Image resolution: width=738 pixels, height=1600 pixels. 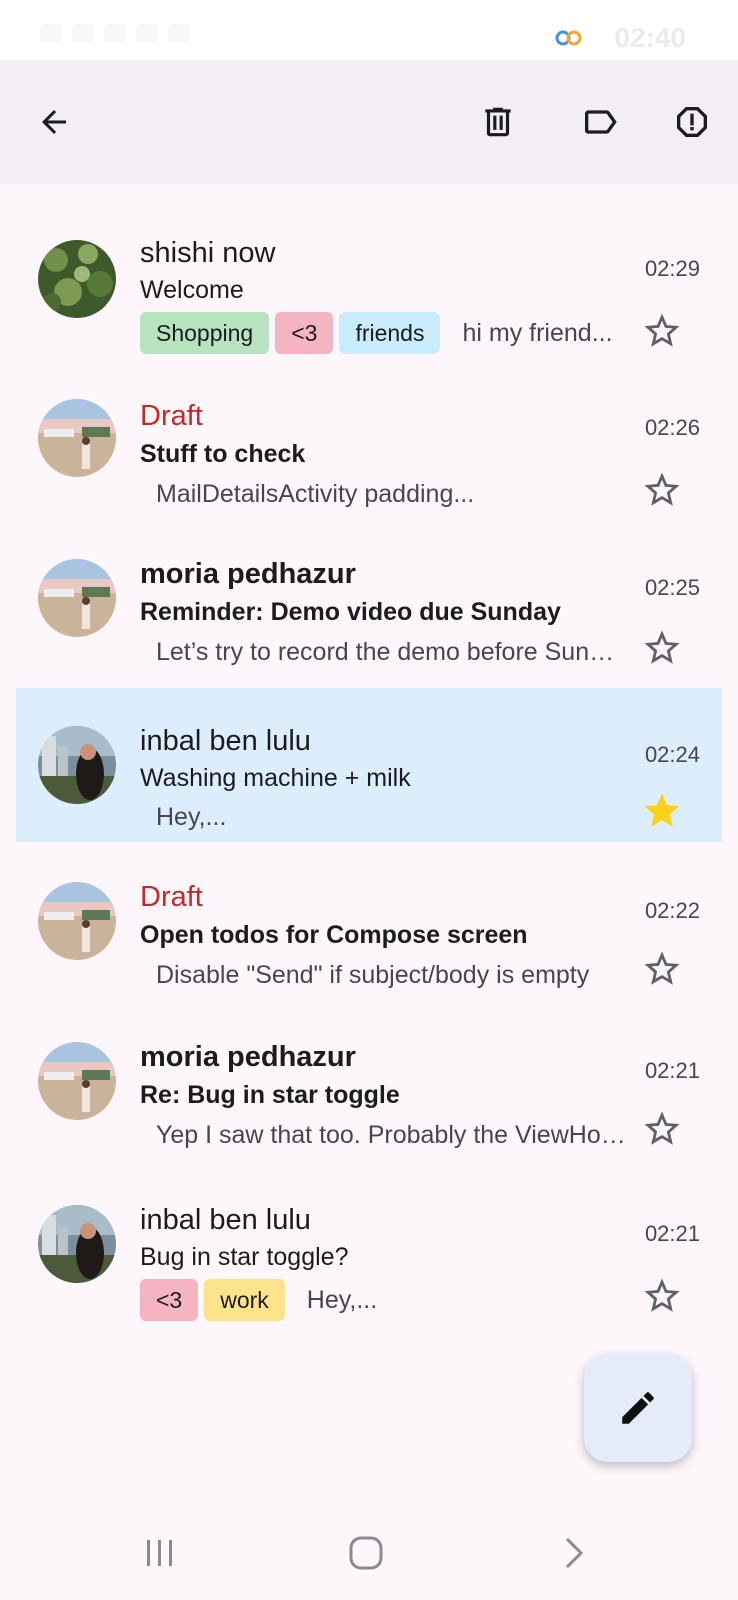 I want to click on email-time: 02:26, so click(x=672, y=427).